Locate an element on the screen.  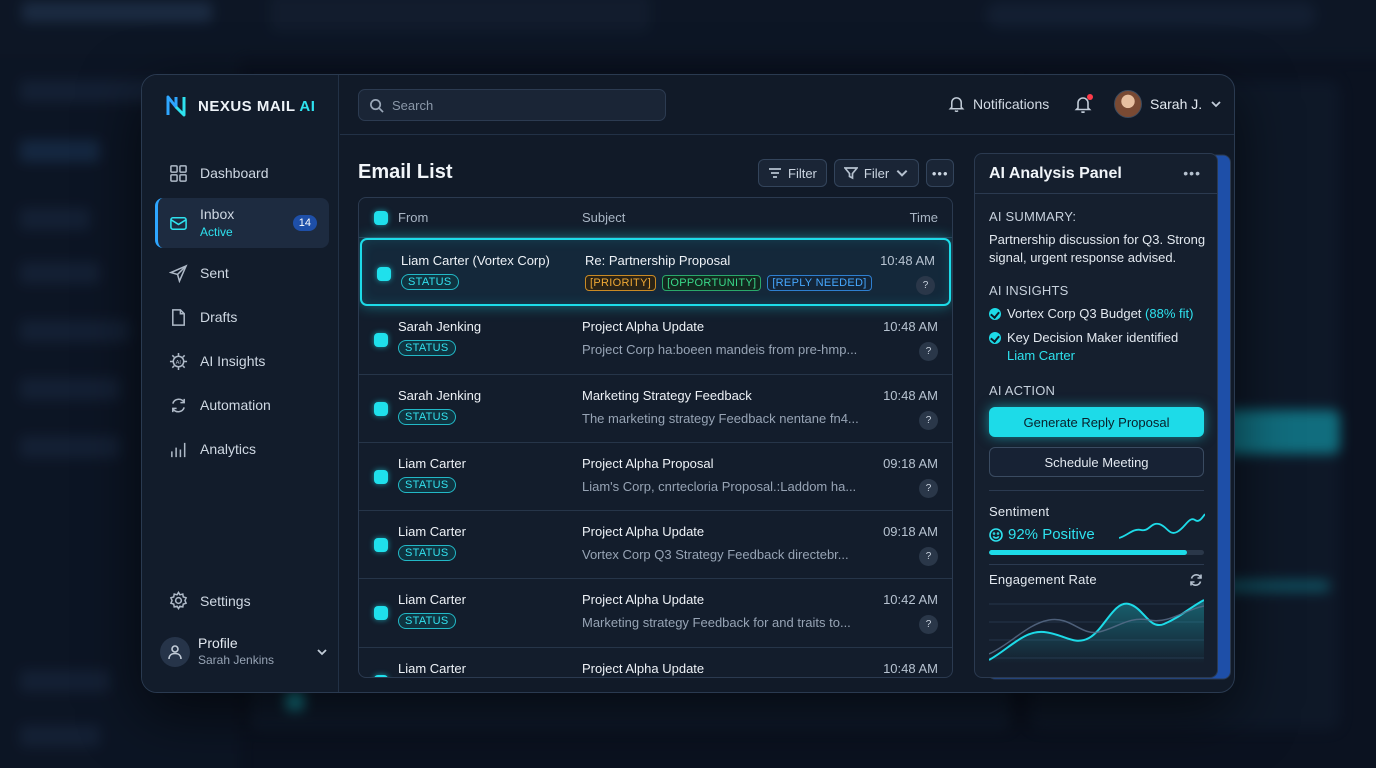
bell-icon is located at coordinates (956, 104).